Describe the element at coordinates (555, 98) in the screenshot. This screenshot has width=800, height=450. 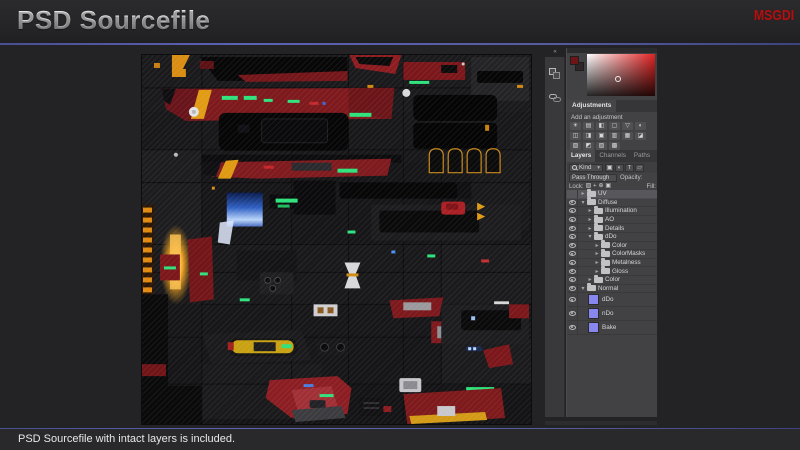
I see `libraries-panel-icon` at that location.